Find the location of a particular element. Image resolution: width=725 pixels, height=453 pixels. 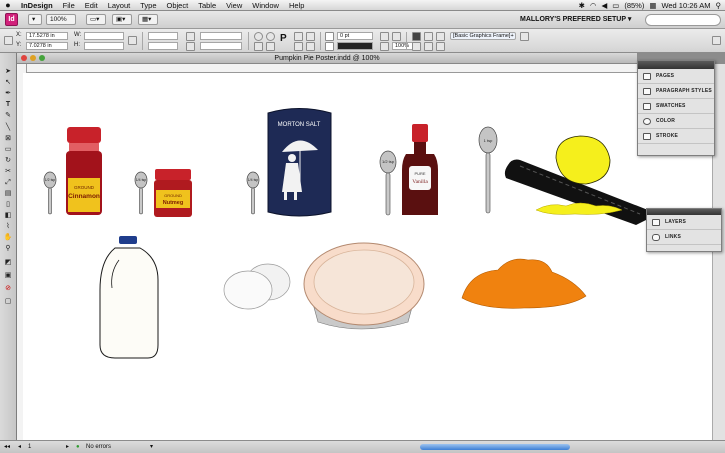

preflight-menu-icon: ▾ is located at coordinates (151, 447).